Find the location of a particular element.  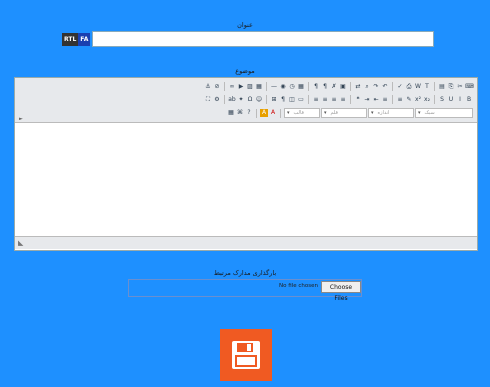

image-icon: ▨ is located at coordinates (250, 87).